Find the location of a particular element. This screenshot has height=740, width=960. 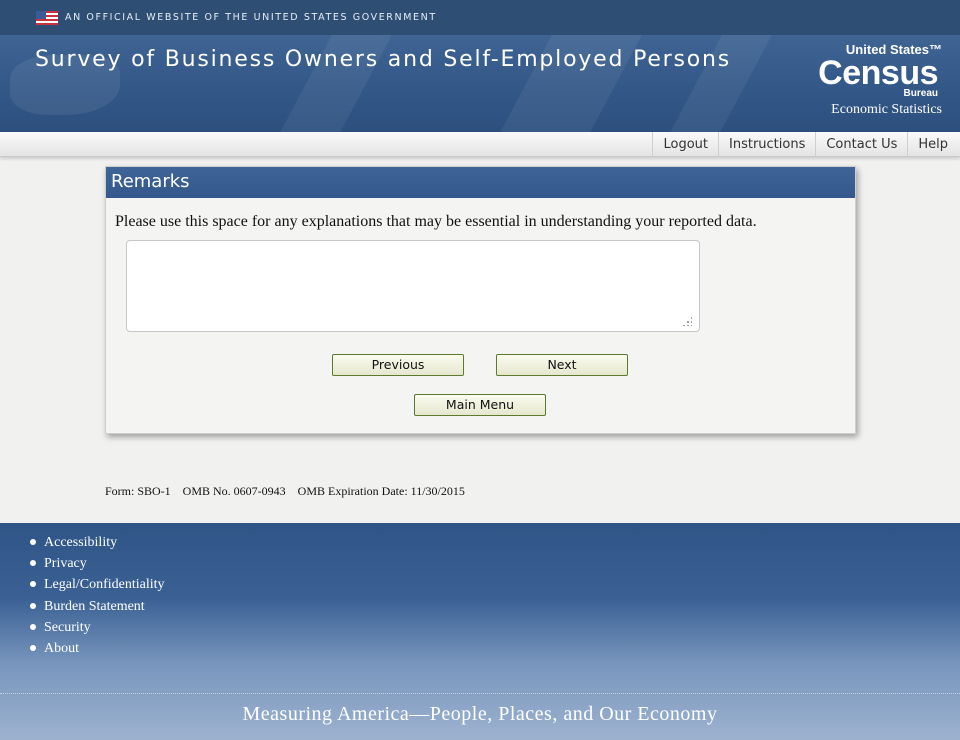

footer-link-burden-statement: Burden Statement is located at coordinates (97, 607).